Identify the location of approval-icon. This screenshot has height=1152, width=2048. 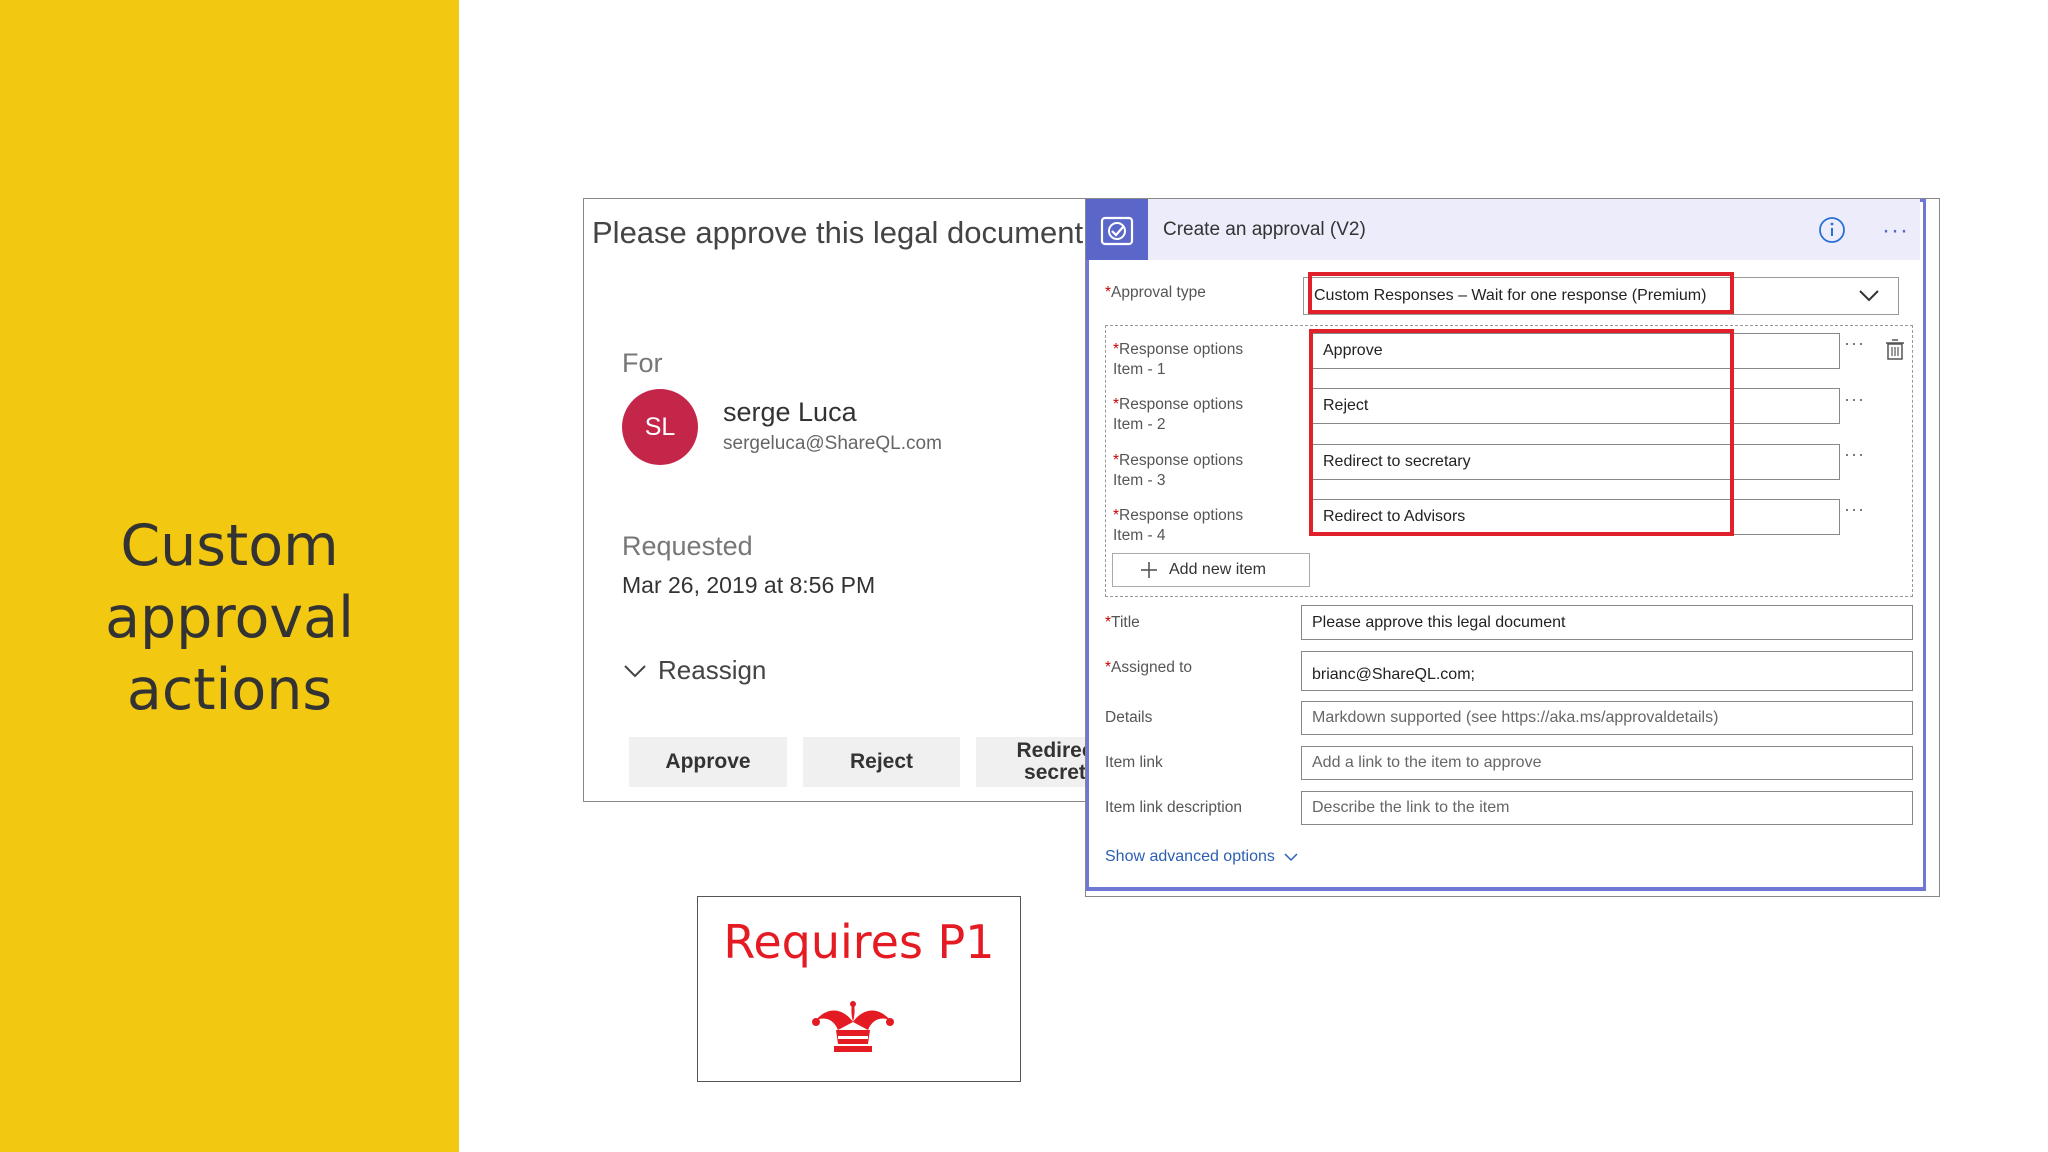
(1117, 229).